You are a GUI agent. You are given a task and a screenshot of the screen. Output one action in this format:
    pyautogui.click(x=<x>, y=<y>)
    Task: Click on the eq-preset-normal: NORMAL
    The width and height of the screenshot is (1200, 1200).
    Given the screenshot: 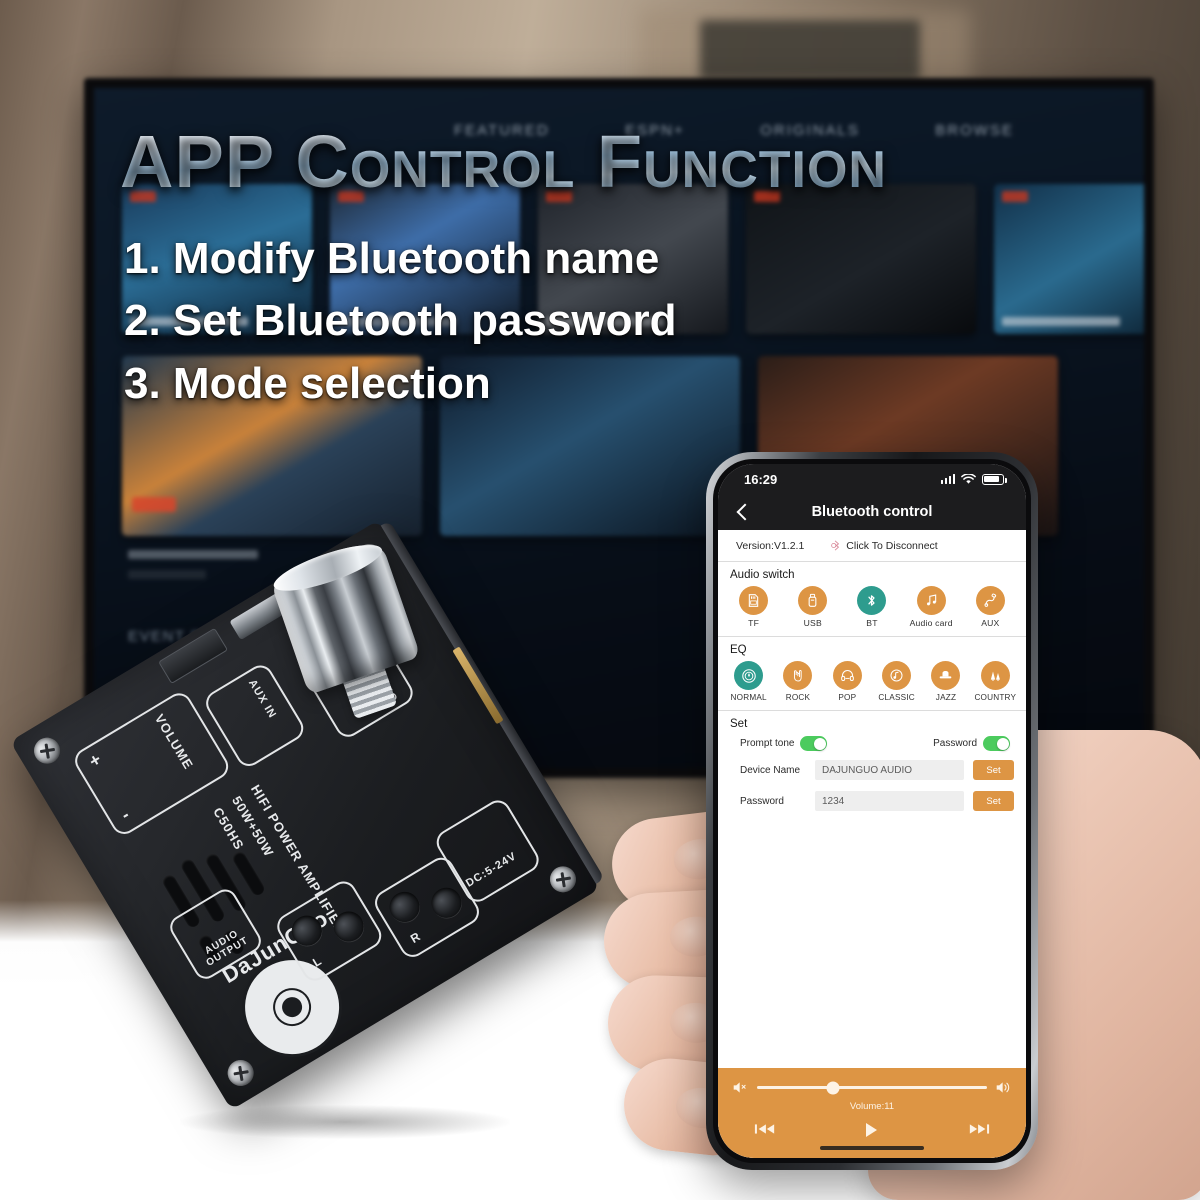 What is the action you would take?
    pyautogui.click(x=748, y=681)
    